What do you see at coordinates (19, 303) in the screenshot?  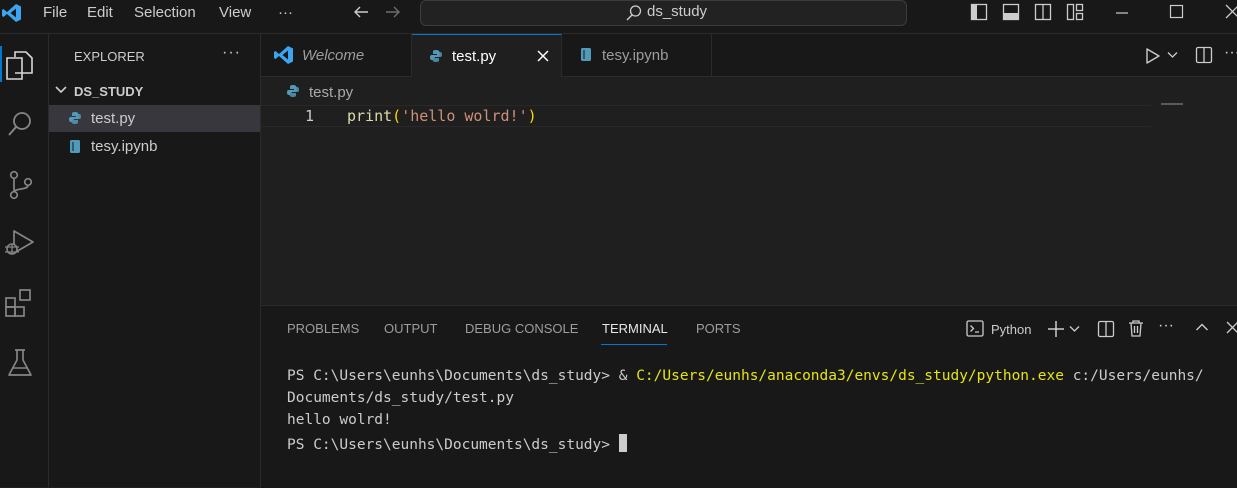 I see `extensions-icon` at bounding box center [19, 303].